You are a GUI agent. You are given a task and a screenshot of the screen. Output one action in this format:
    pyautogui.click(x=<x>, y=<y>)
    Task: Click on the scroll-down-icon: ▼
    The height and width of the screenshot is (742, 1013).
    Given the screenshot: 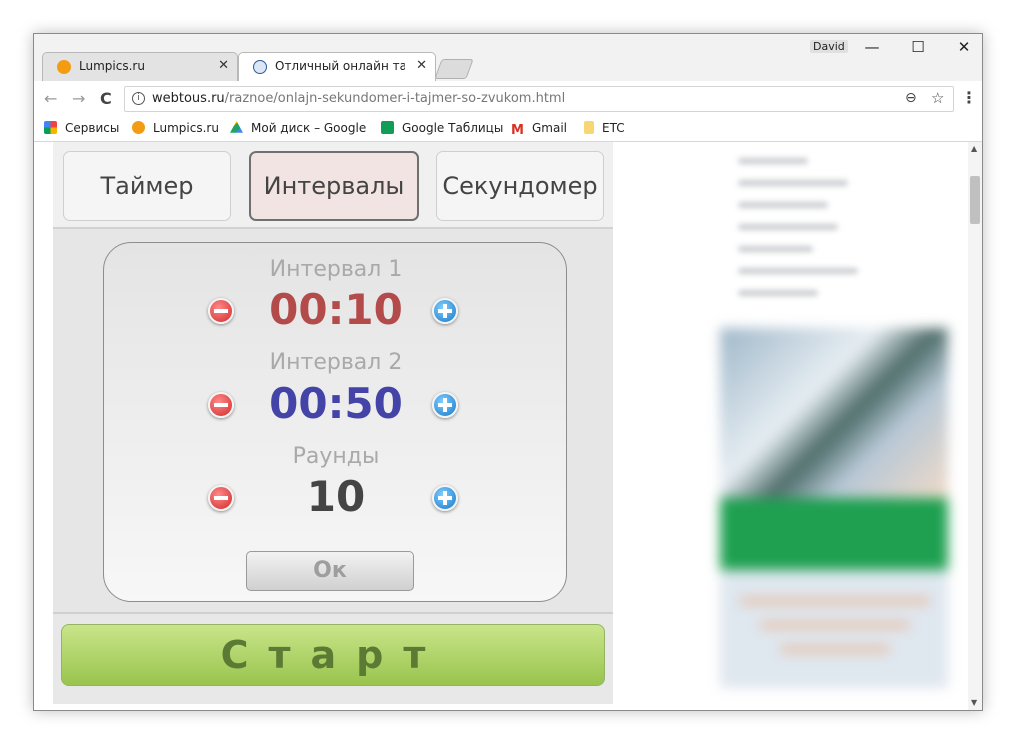 What is the action you would take?
    pyautogui.click(x=974, y=702)
    